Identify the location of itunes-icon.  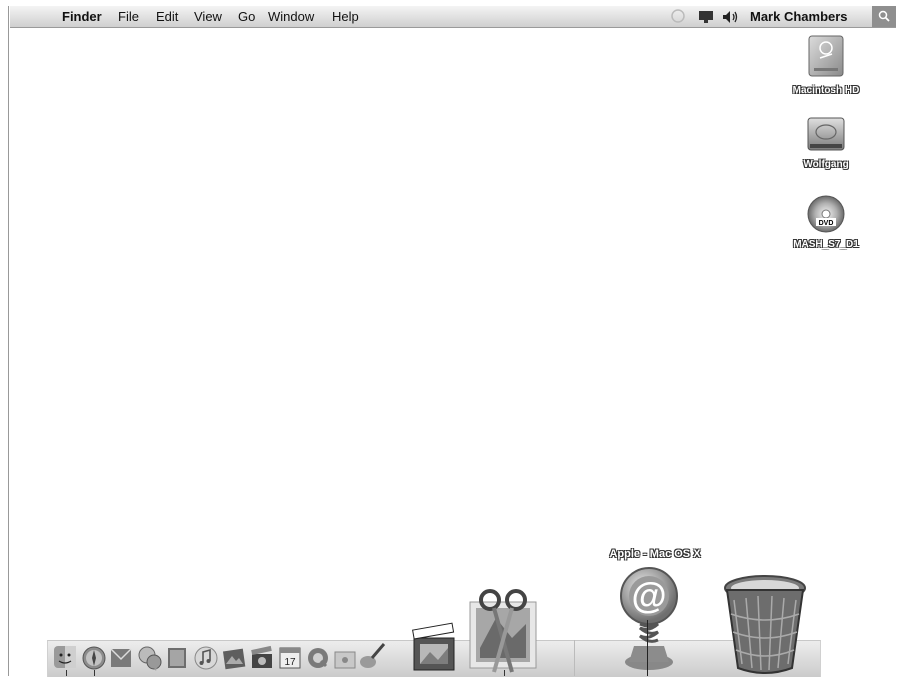
(206, 658).